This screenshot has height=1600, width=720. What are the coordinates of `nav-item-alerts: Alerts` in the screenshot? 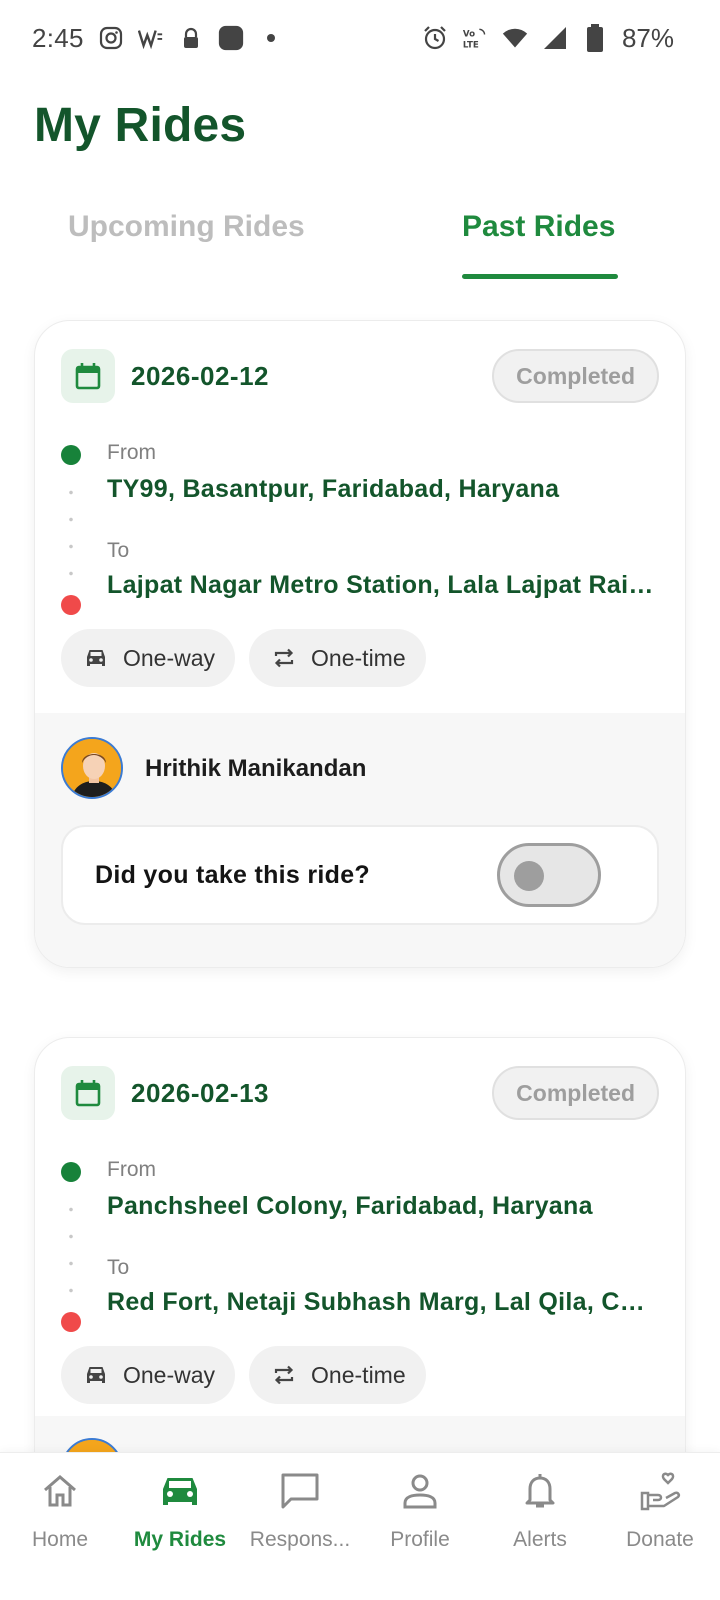 It's located at (540, 1526).